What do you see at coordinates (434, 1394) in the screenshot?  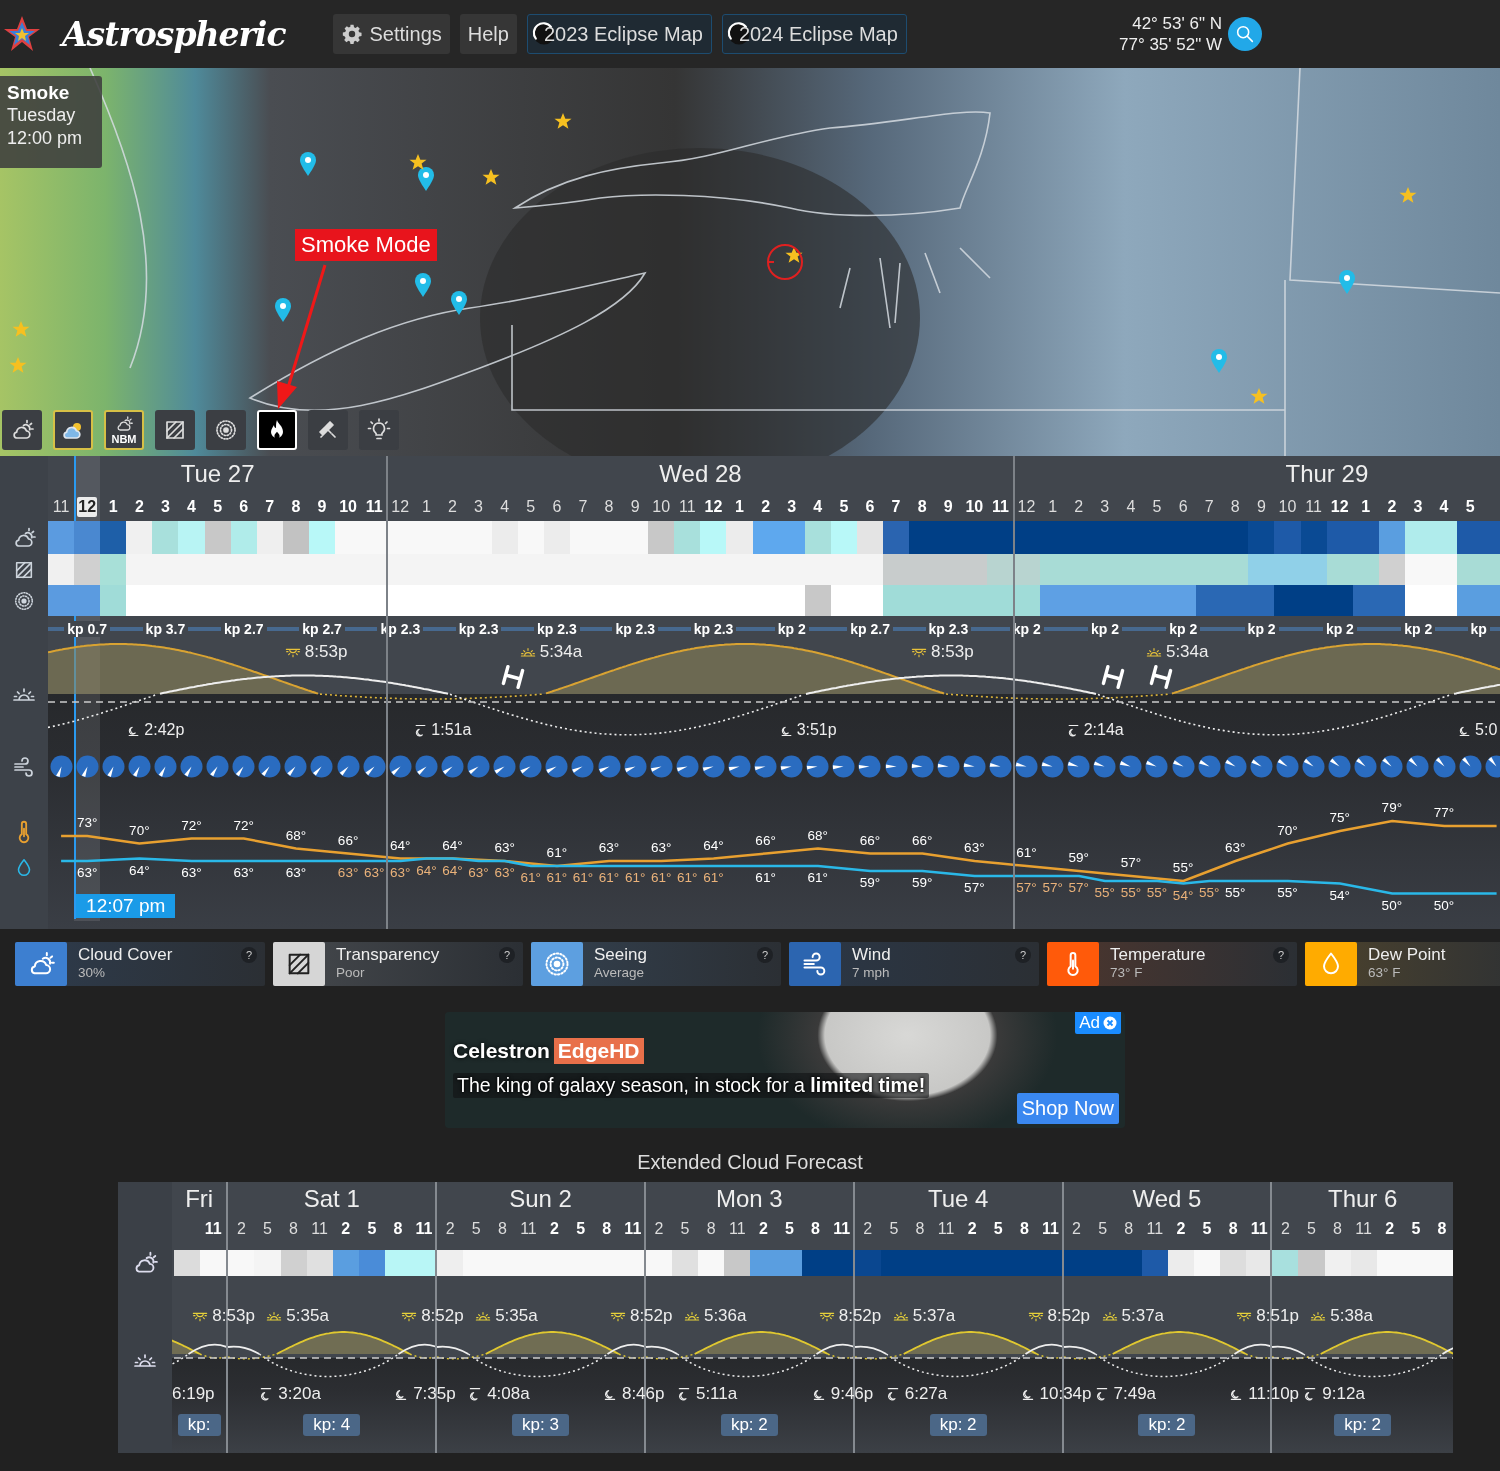 I see `moonrise-time: 7:35p` at bounding box center [434, 1394].